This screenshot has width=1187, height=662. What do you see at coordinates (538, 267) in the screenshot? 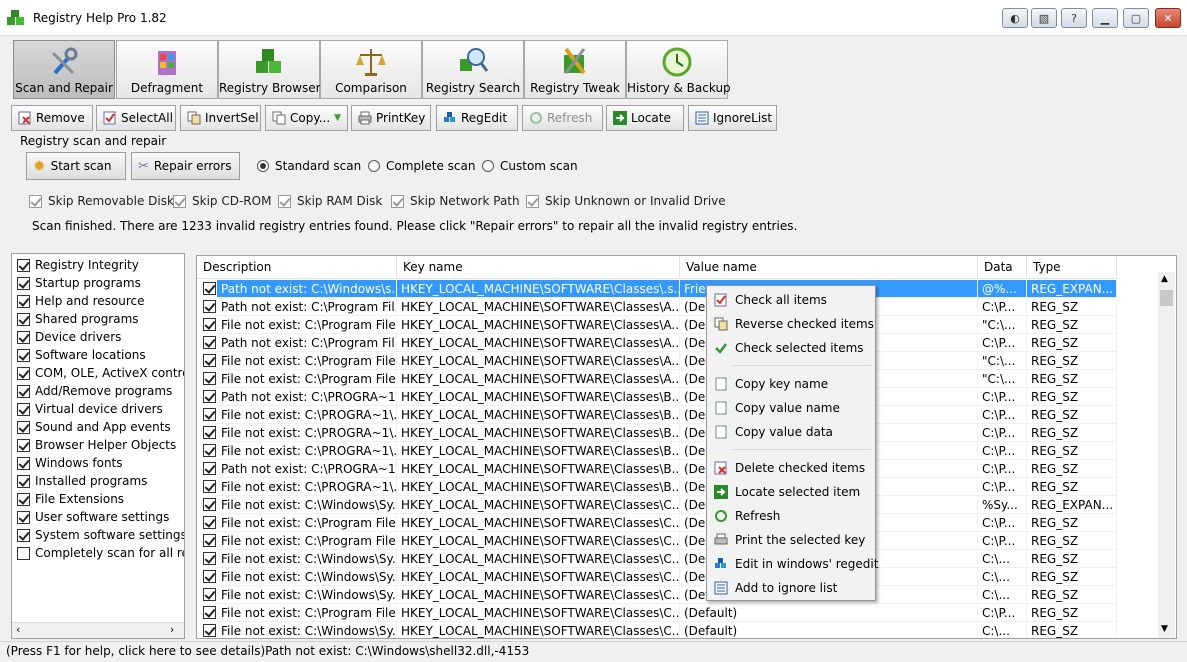
I see `col-key-name: Key name` at bounding box center [538, 267].